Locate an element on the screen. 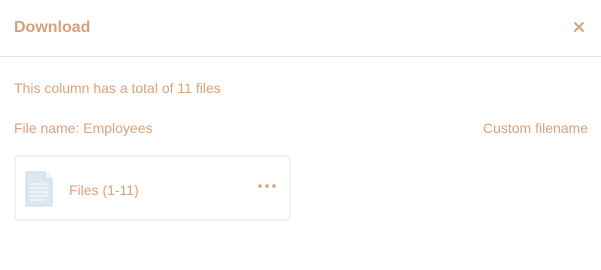  filename-label: File name: Employees is located at coordinates (83, 128).